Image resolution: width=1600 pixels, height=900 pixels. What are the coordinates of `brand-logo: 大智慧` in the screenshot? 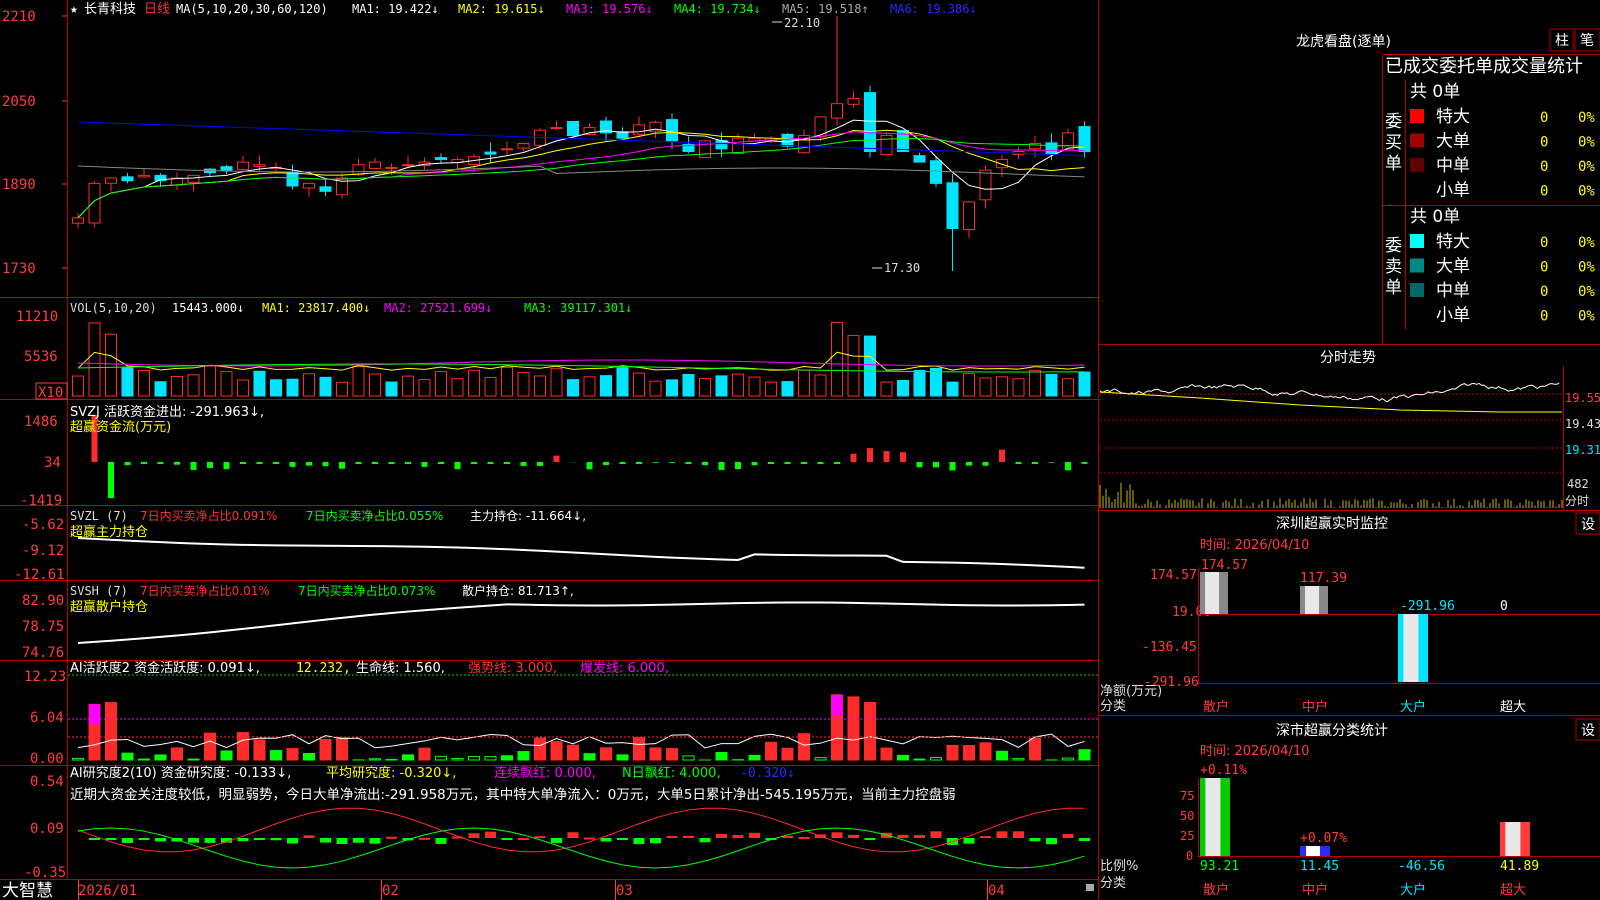 It's located at (27, 890).